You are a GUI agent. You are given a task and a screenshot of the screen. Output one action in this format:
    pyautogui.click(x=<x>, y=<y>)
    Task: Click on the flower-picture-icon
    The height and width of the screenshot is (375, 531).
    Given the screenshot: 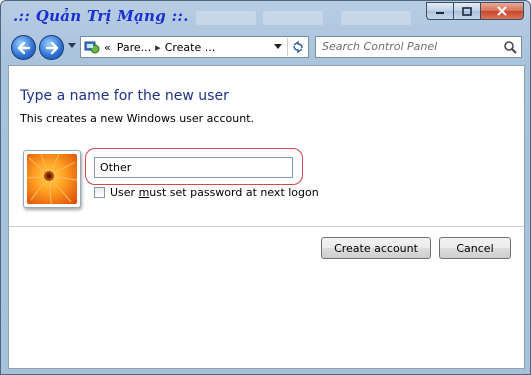 What is the action you would take?
    pyautogui.click(x=52, y=179)
    